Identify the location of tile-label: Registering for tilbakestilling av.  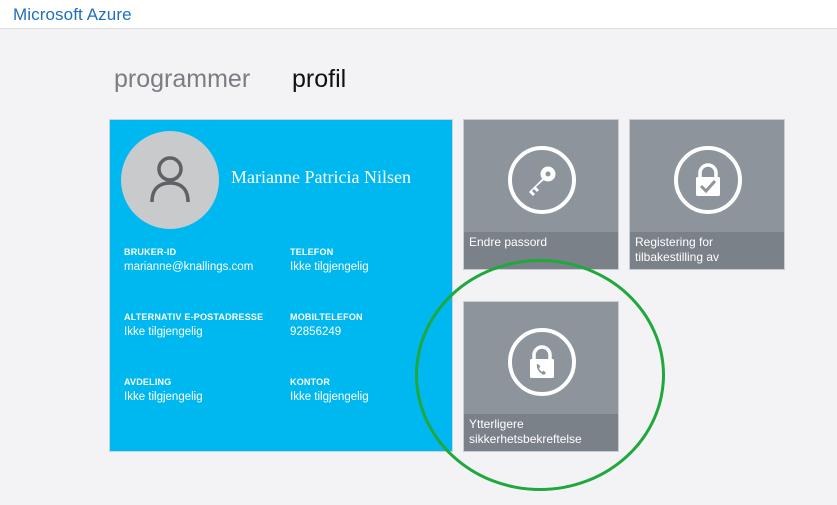
(677, 249).